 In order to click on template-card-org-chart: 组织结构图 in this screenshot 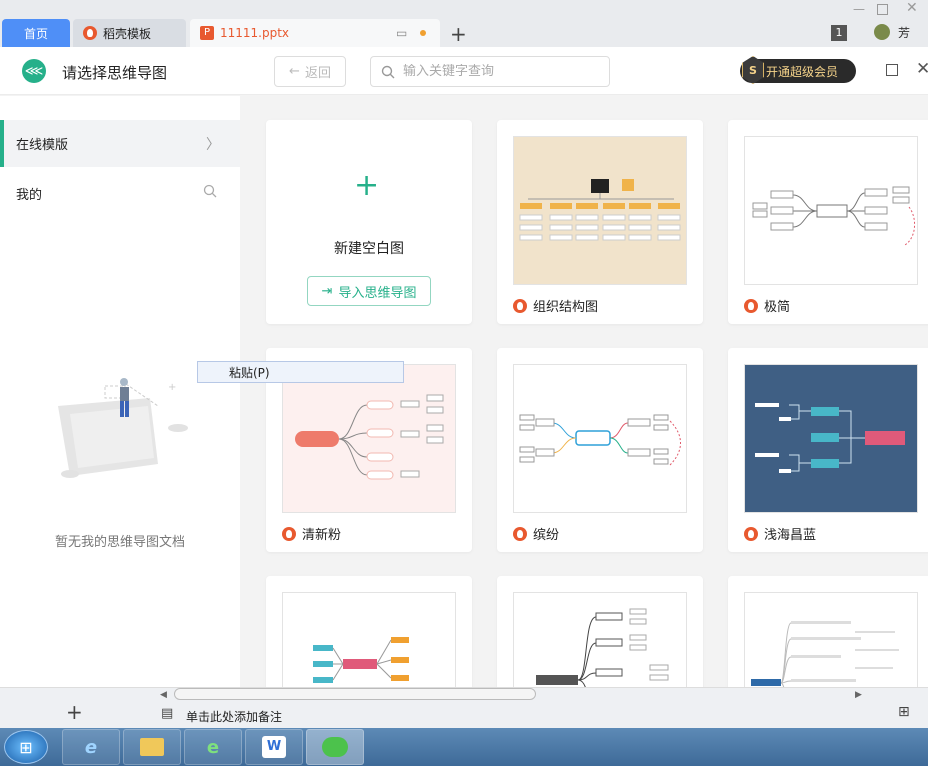, I will do `click(600, 222)`.